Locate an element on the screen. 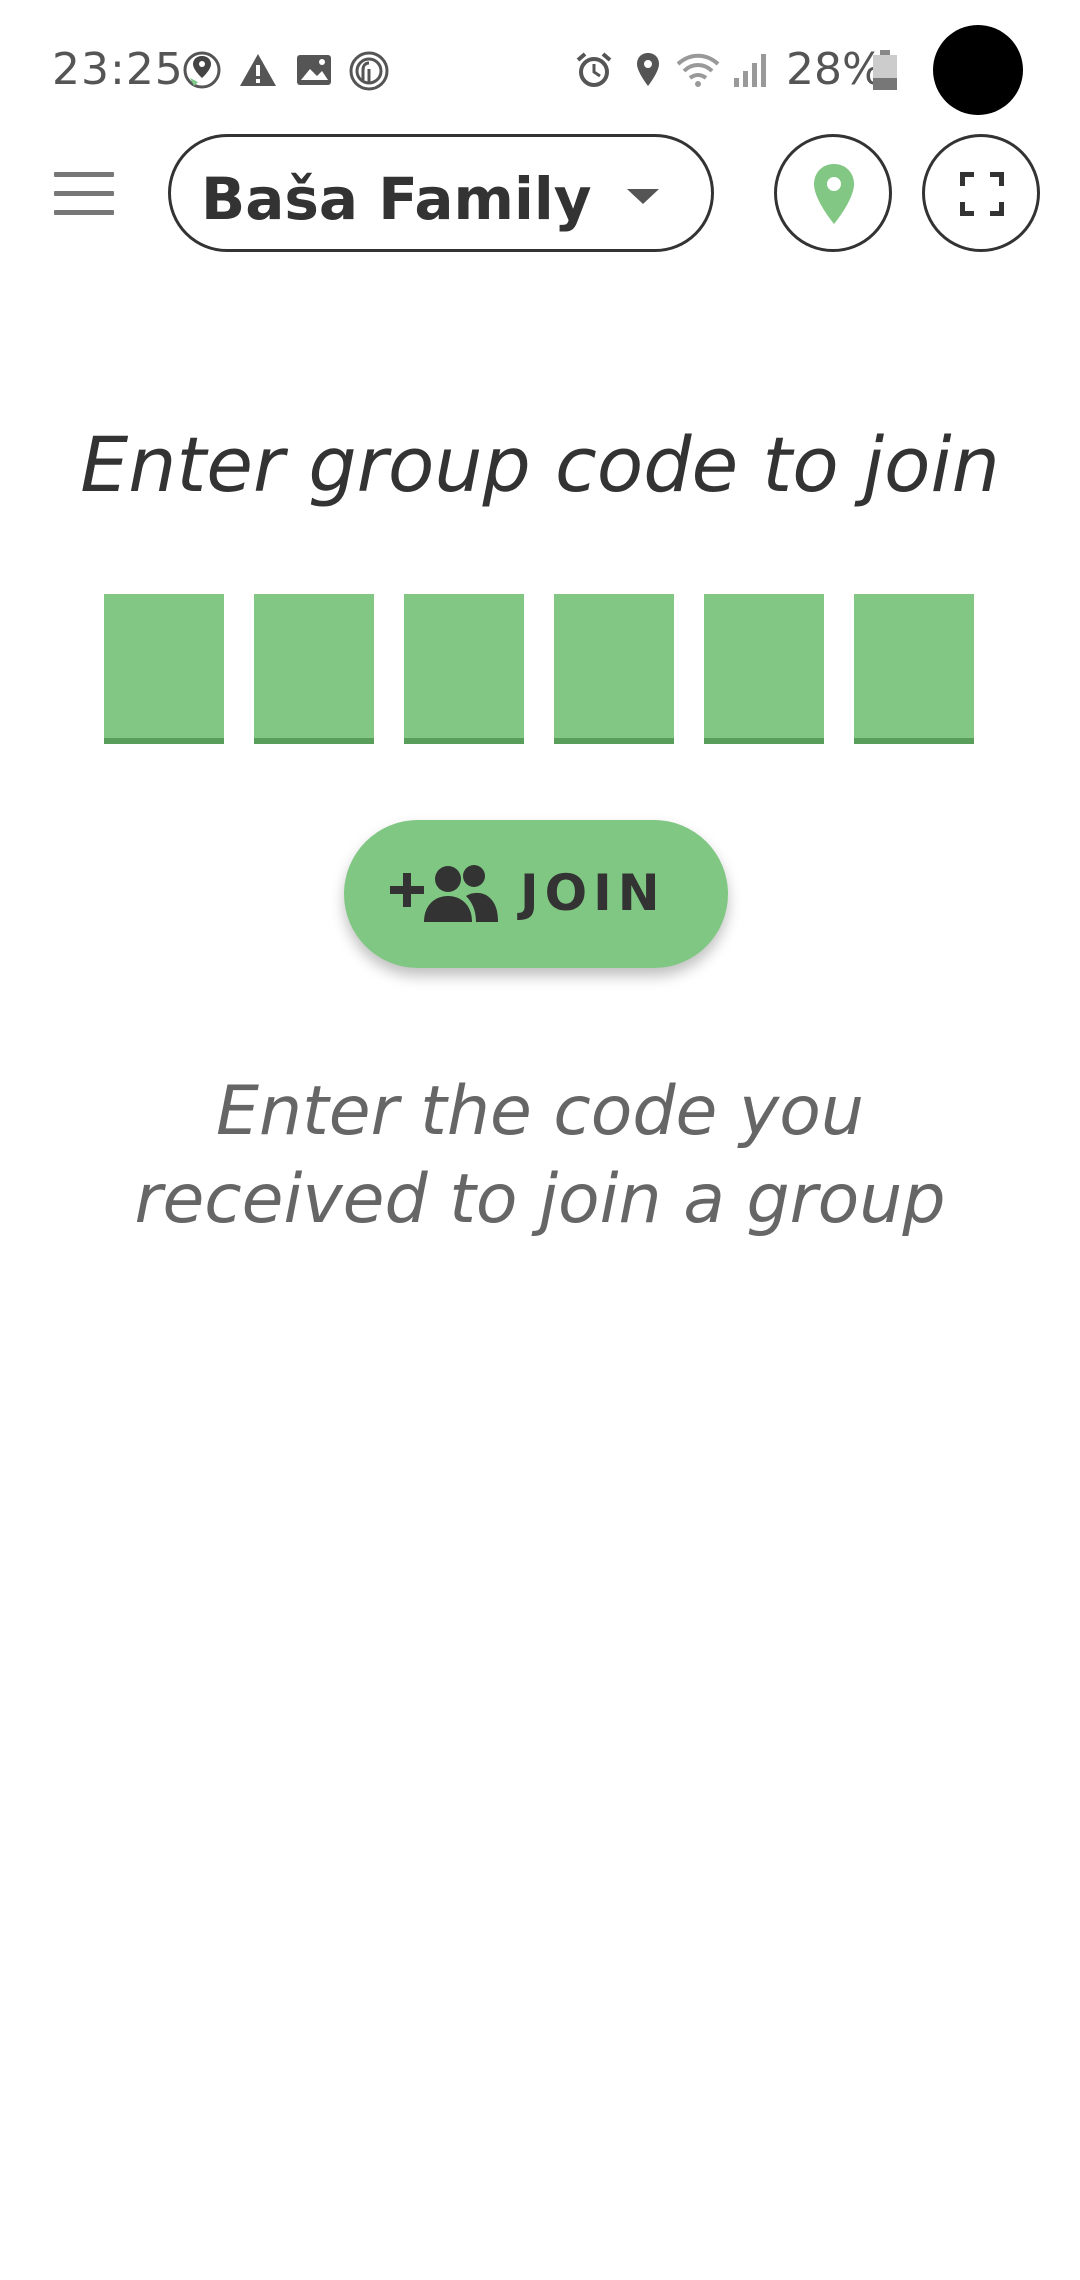 Image resolution: width=1080 pixels, height=2280 pixels. group-selector: Baša Family is located at coordinates (441, 193).